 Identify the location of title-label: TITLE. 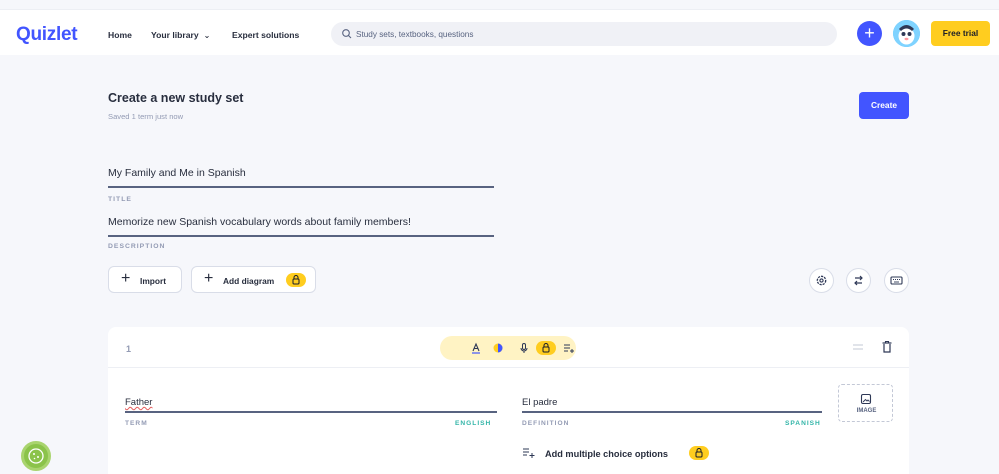
(120, 199).